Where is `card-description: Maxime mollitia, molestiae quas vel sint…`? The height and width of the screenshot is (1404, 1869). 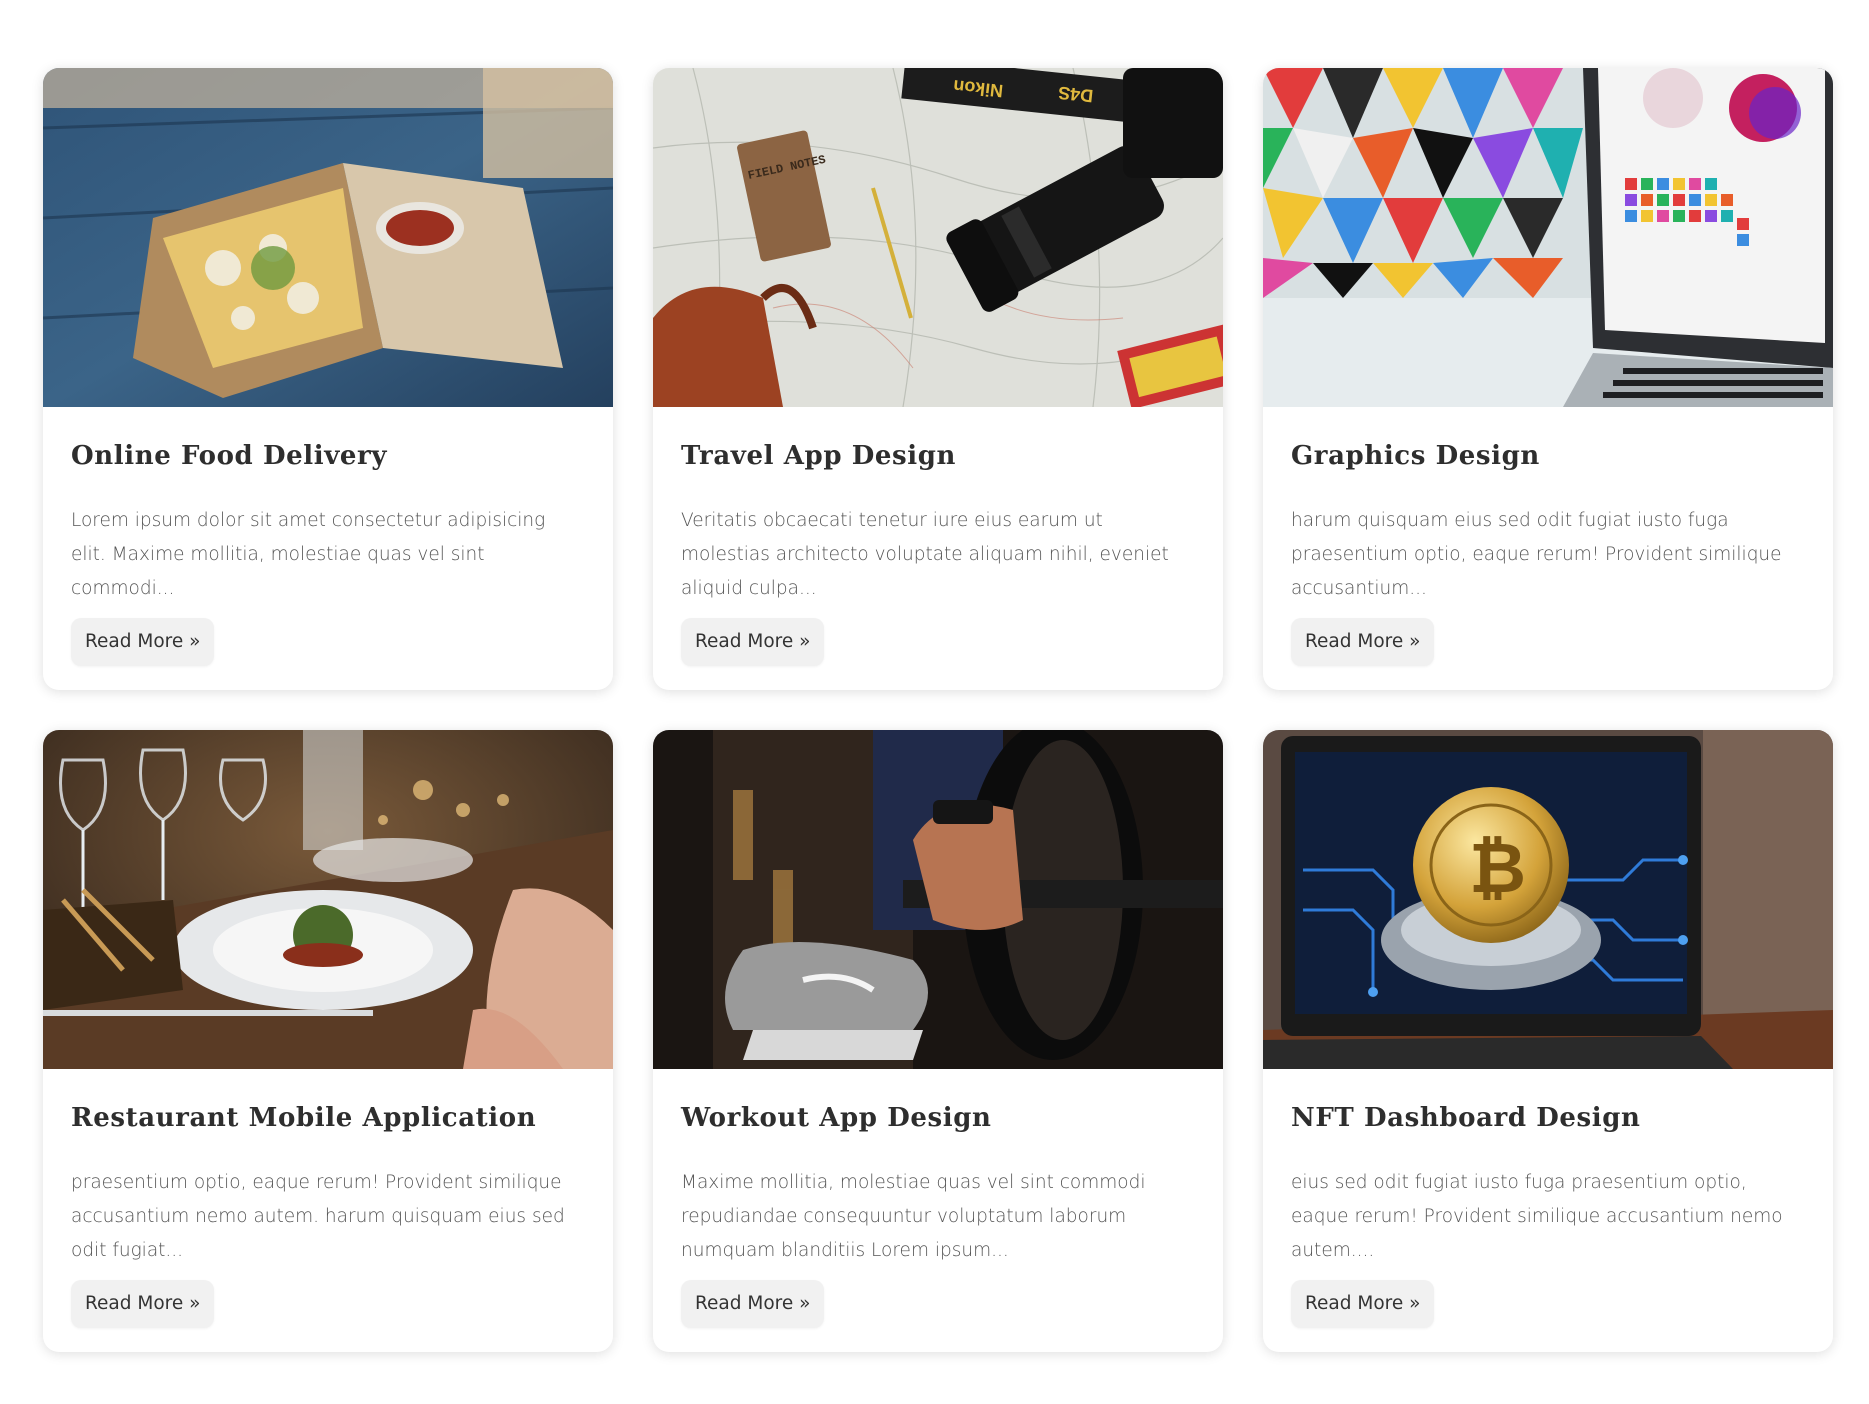 card-description: Maxime mollitia, molestiae quas vel sint… is located at coordinates (913, 1216).